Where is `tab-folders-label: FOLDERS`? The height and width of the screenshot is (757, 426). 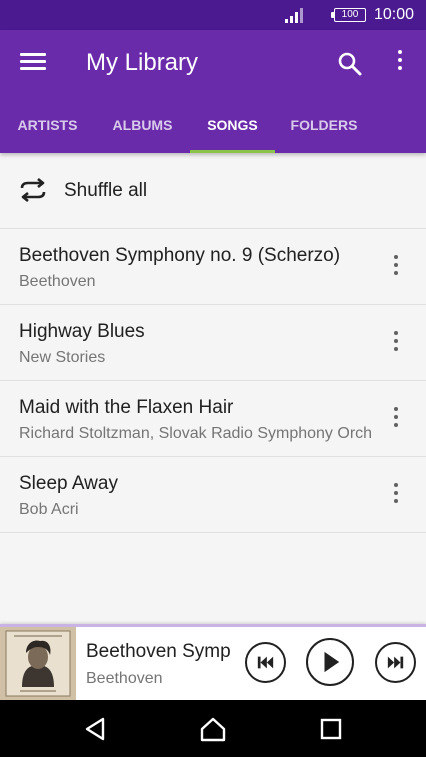 tab-folders-label: FOLDERS is located at coordinates (324, 125).